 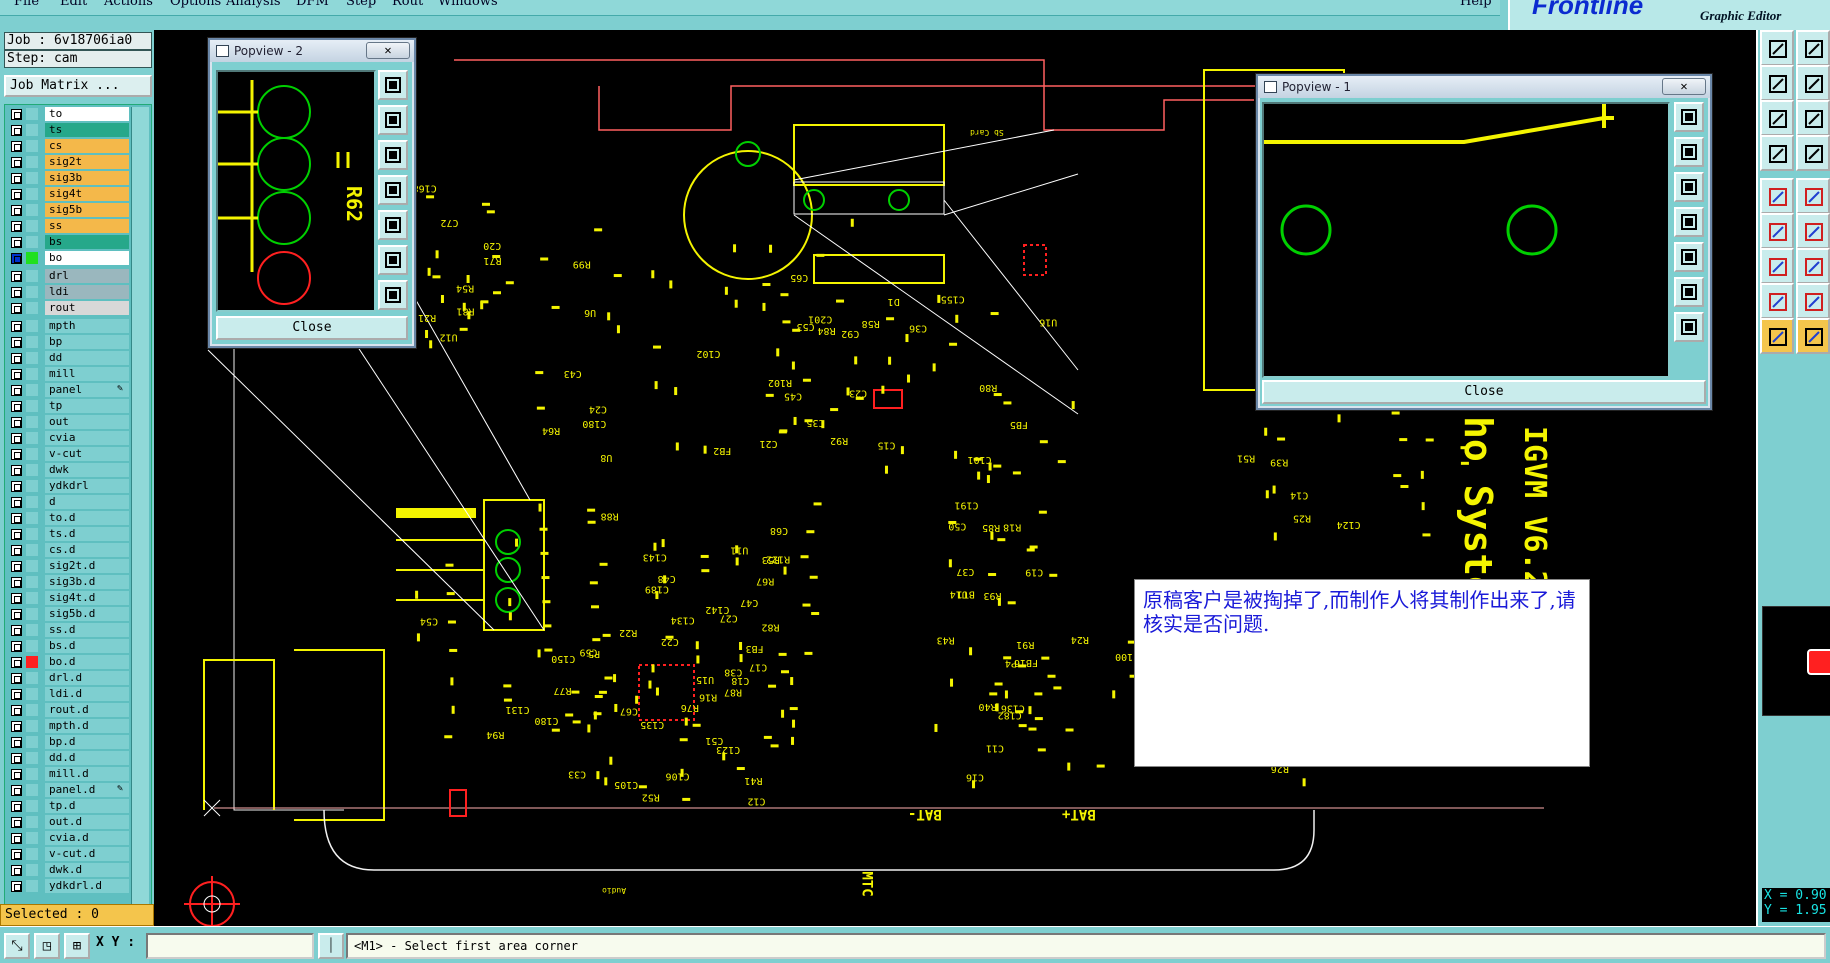 I want to click on undo-icon, so click(x=1813, y=118).